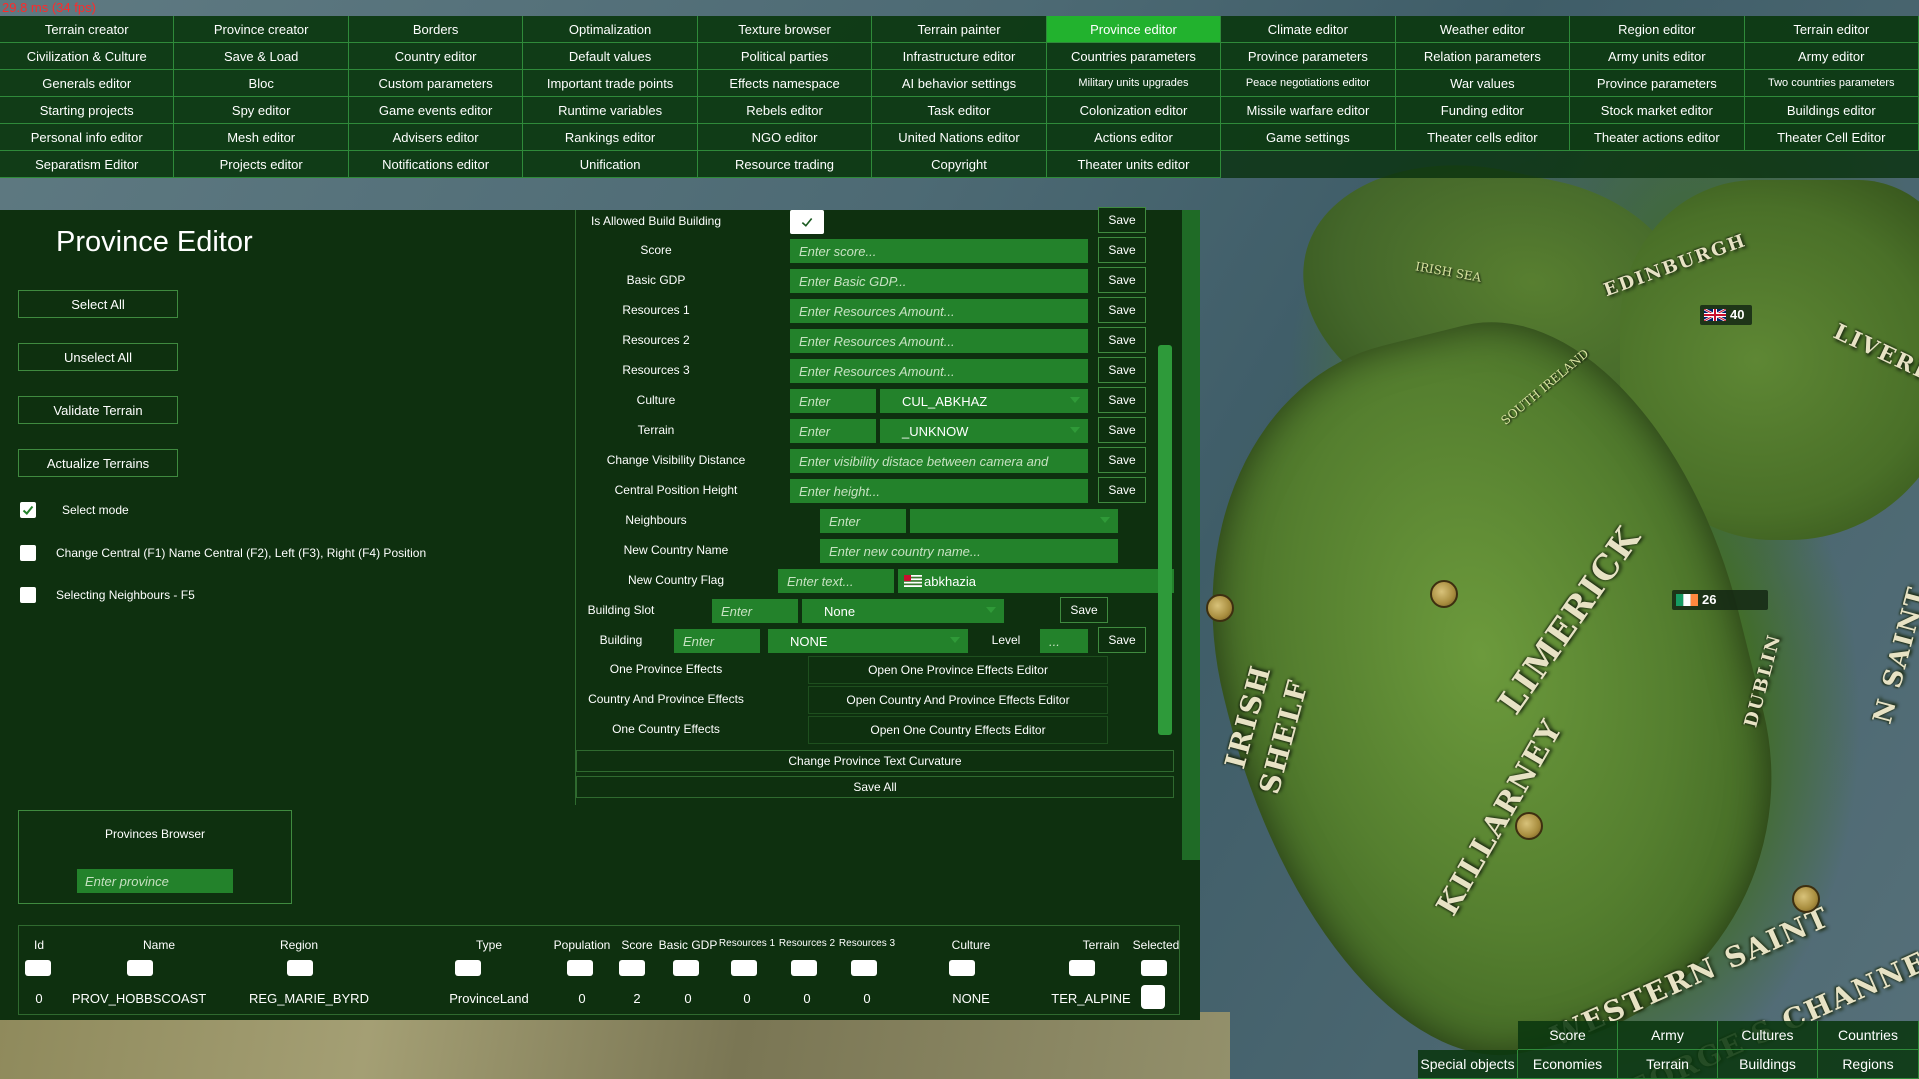  Describe the element at coordinates (807, 222) in the screenshot. I see `is-allowed-build-checkbox` at that location.